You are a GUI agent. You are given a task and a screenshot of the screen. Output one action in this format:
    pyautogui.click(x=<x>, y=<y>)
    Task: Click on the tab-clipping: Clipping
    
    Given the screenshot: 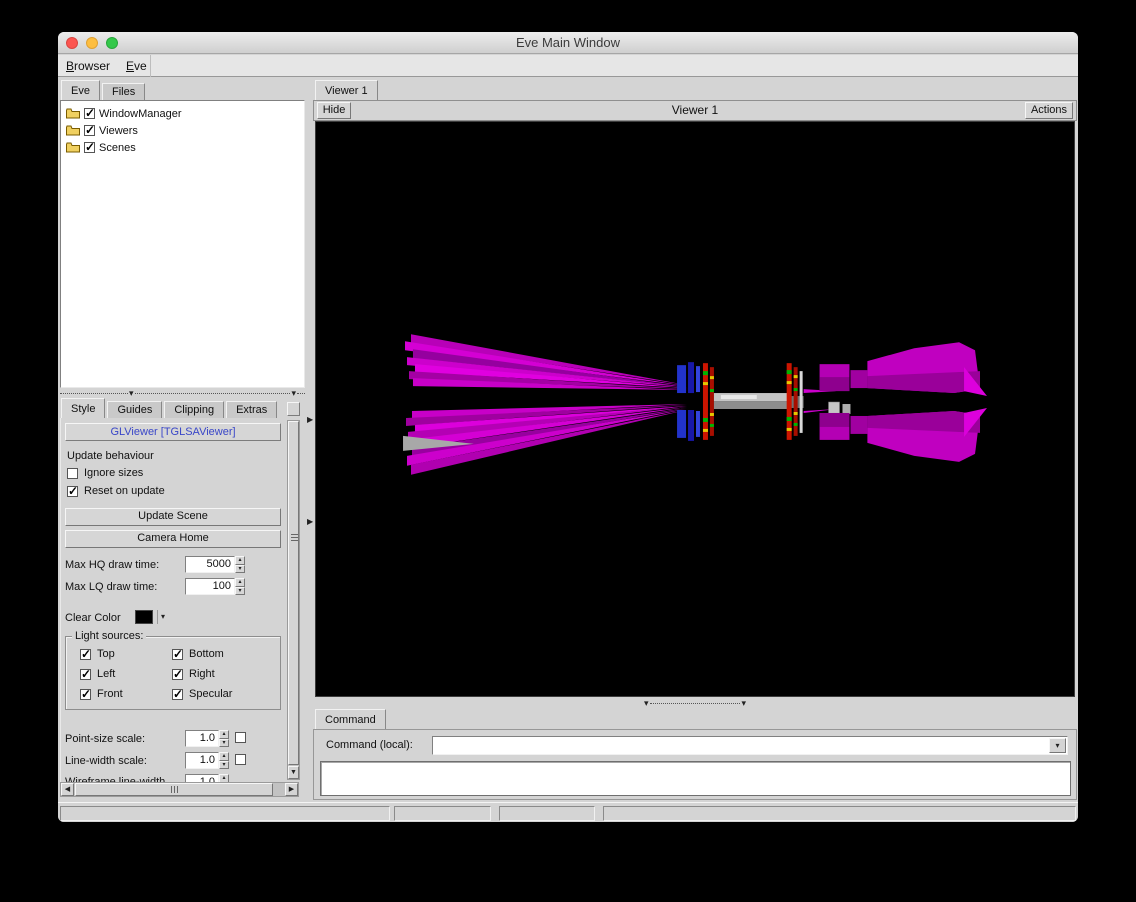 What is the action you would take?
    pyautogui.click(x=194, y=409)
    